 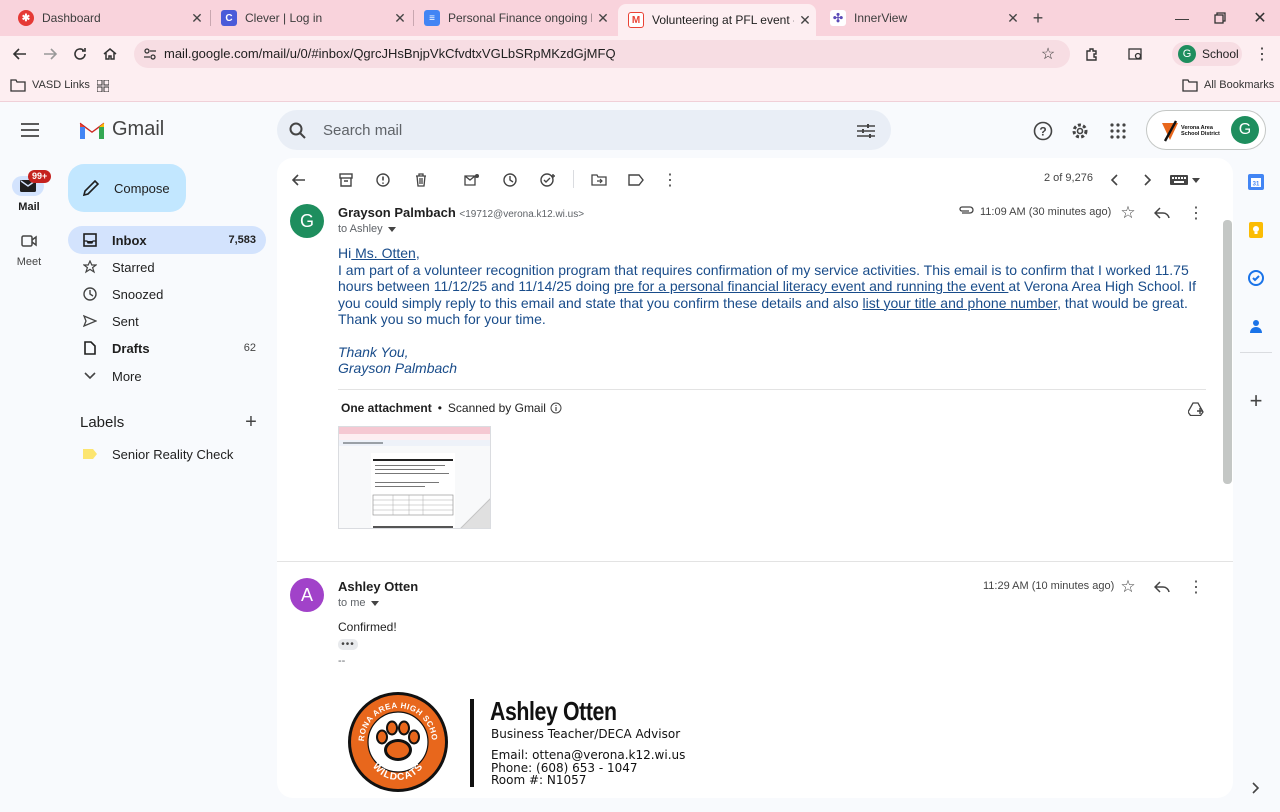 I want to click on search-options-icon, so click(x=866, y=131).